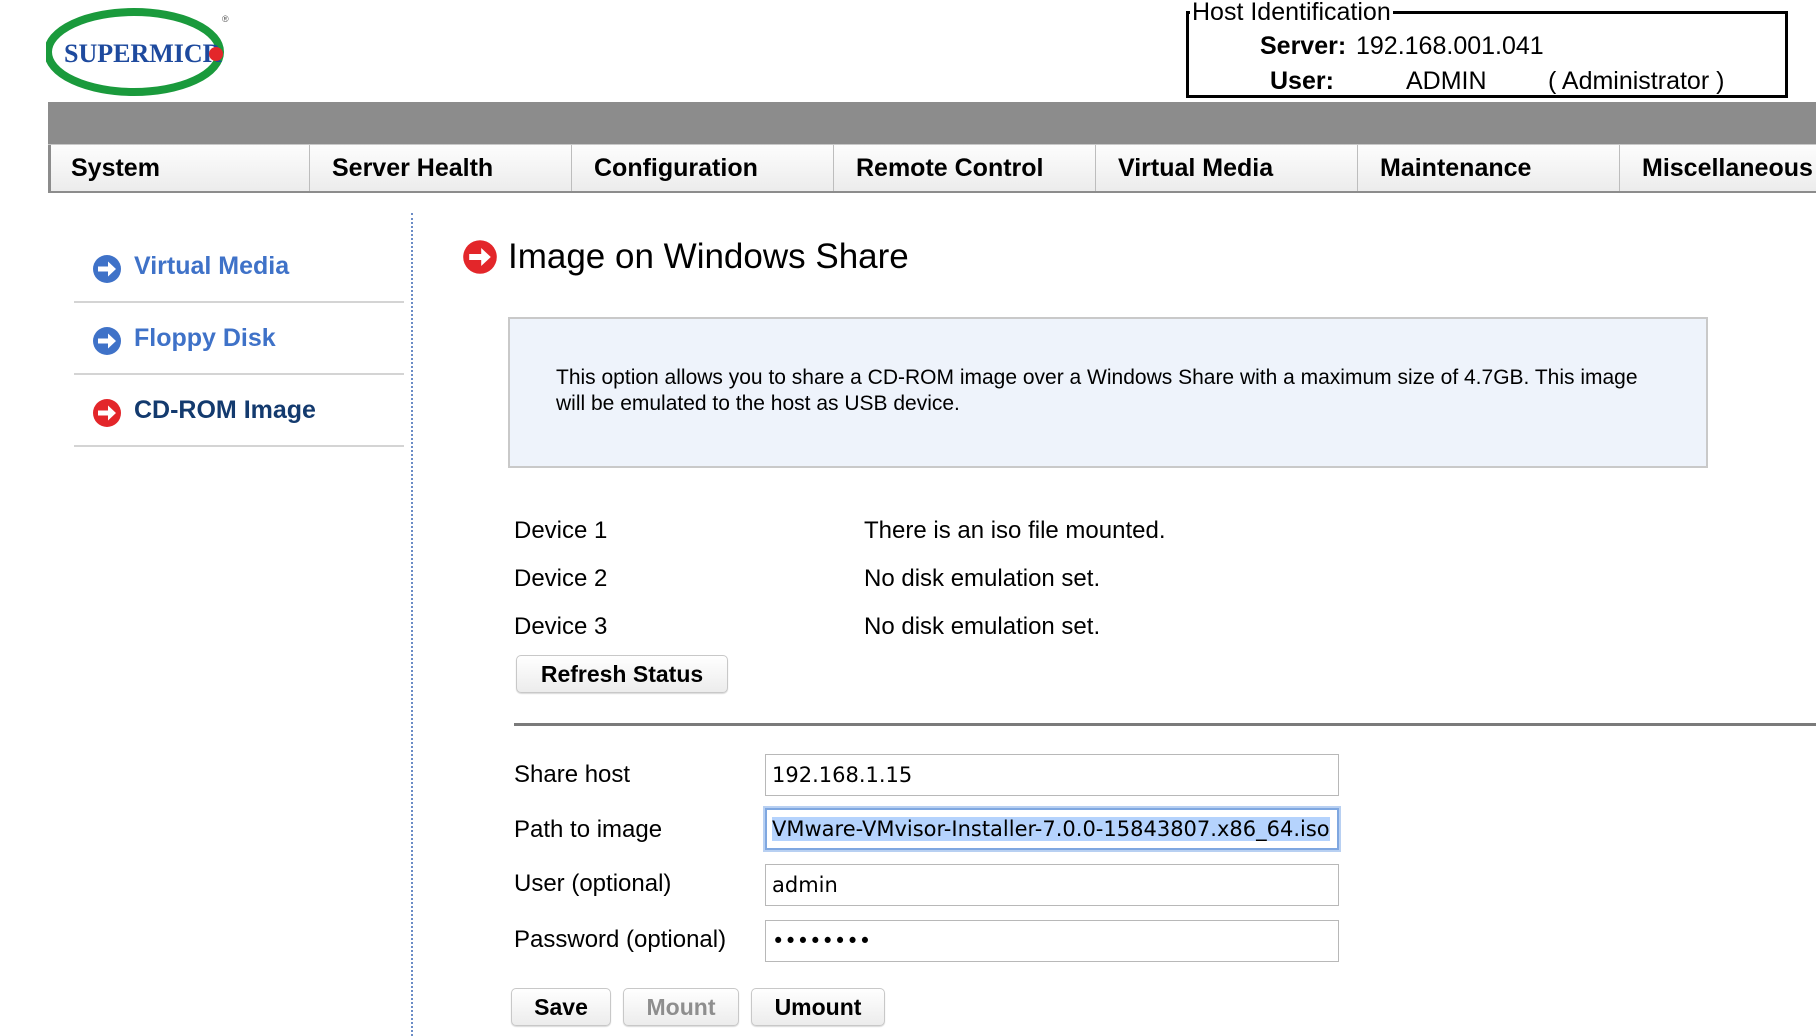 The height and width of the screenshot is (1036, 1816). Describe the element at coordinates (681, 1007) in the screenshot. I see `mount-button: Mount` at that location.